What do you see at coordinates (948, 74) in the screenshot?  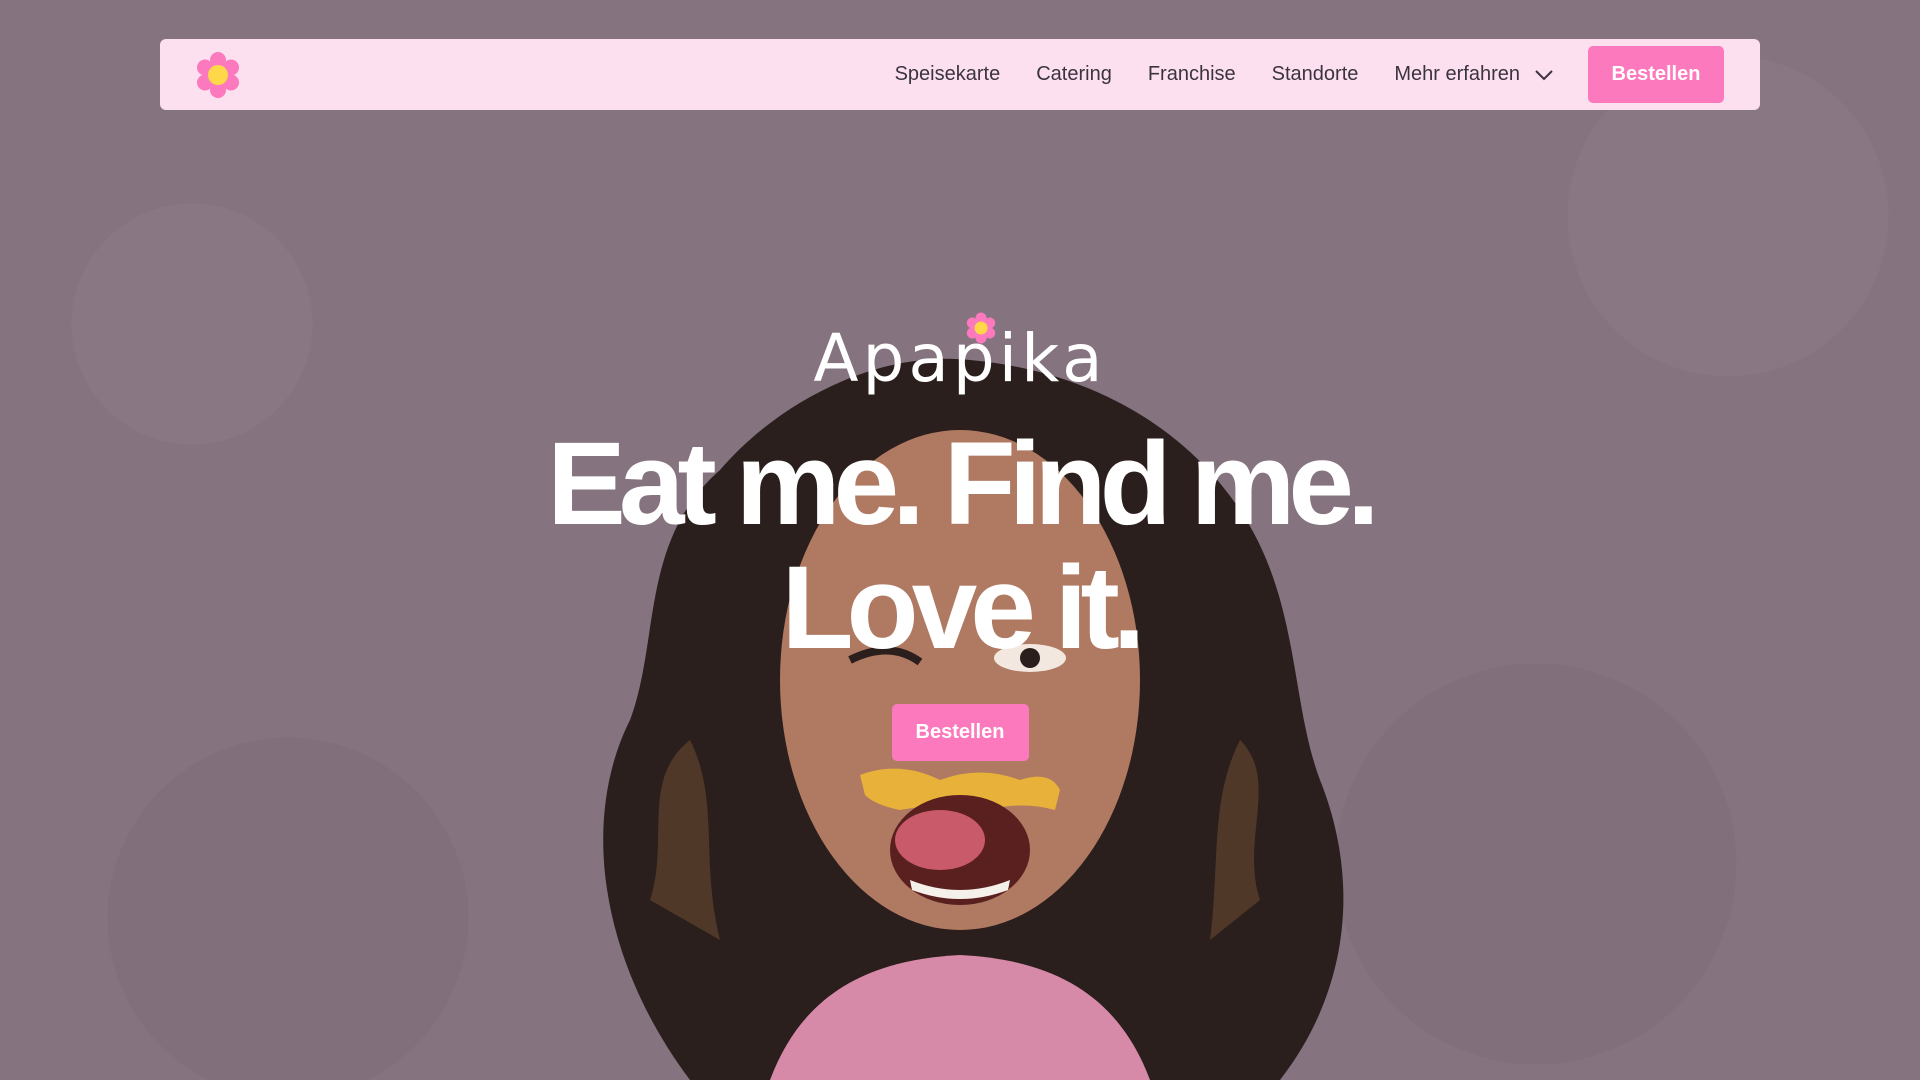 I see `nav-link-speisekarte: Speisekarte` at bounding box center [948, 74].